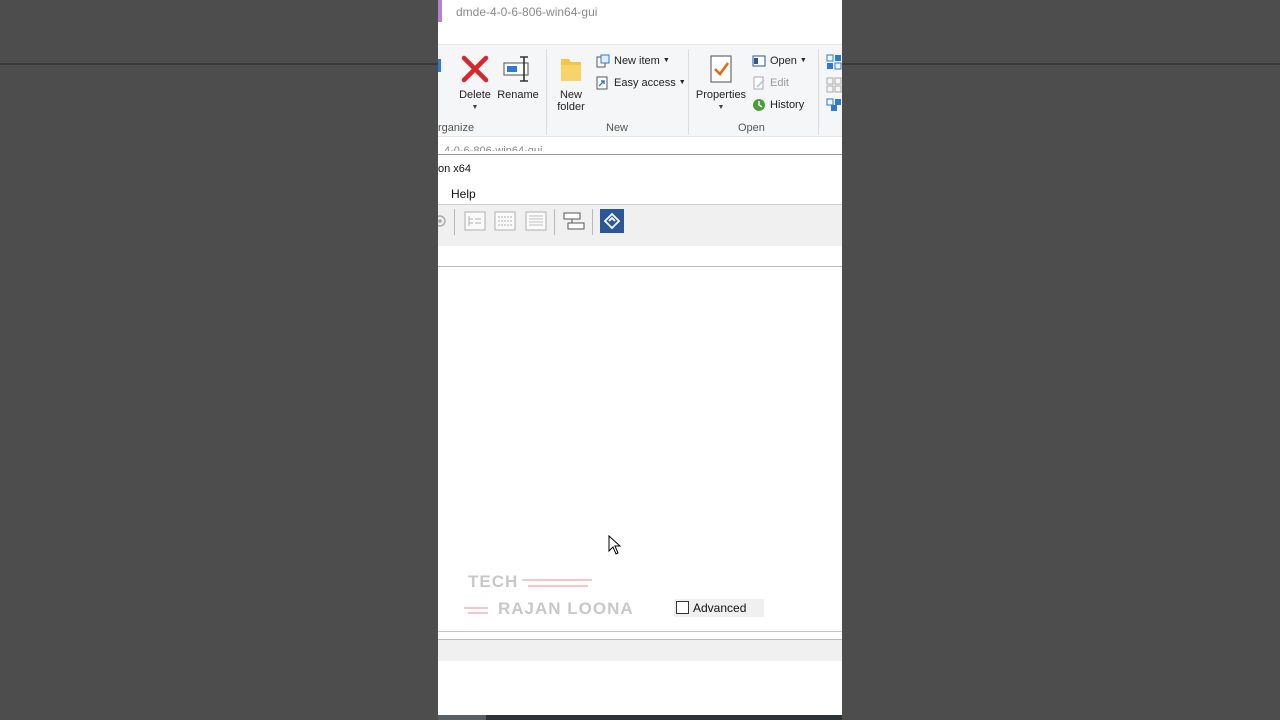  Describe the element at coordinates (1061, 64) in the screenshot. I see `backdrop-line-right` at that location.